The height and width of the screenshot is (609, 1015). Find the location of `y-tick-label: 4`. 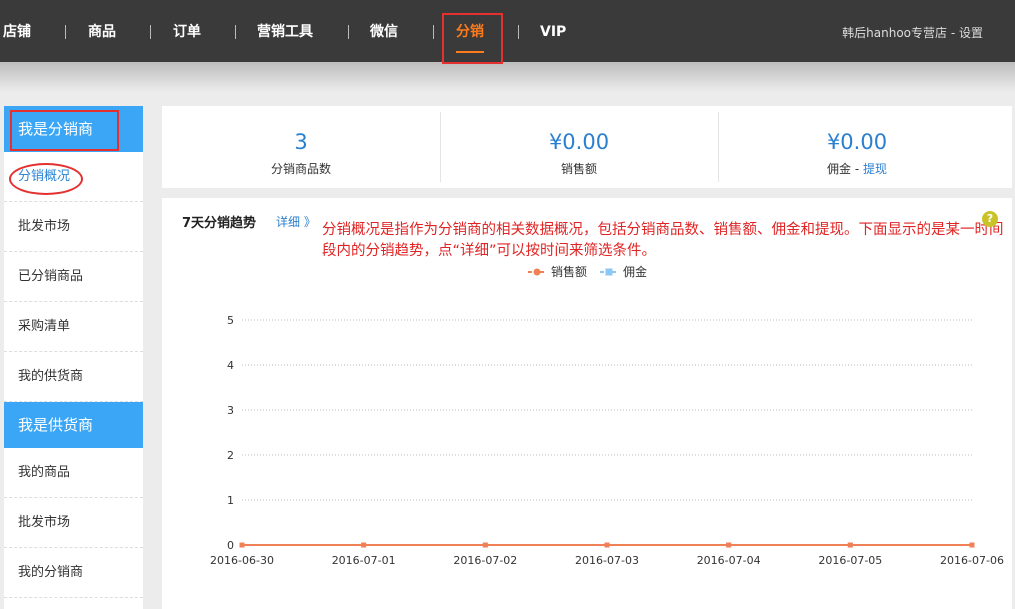

y-tick-label: 4 is located at coordinates (230, 365).